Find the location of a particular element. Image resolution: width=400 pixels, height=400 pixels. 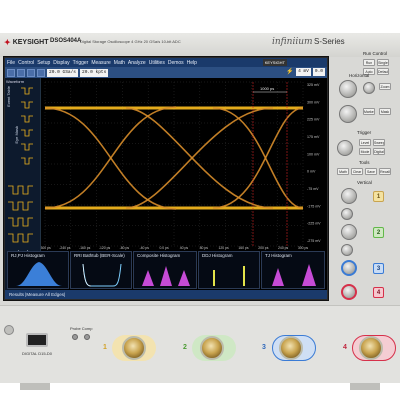

ground-terminal is located at coordinates (87, 337).